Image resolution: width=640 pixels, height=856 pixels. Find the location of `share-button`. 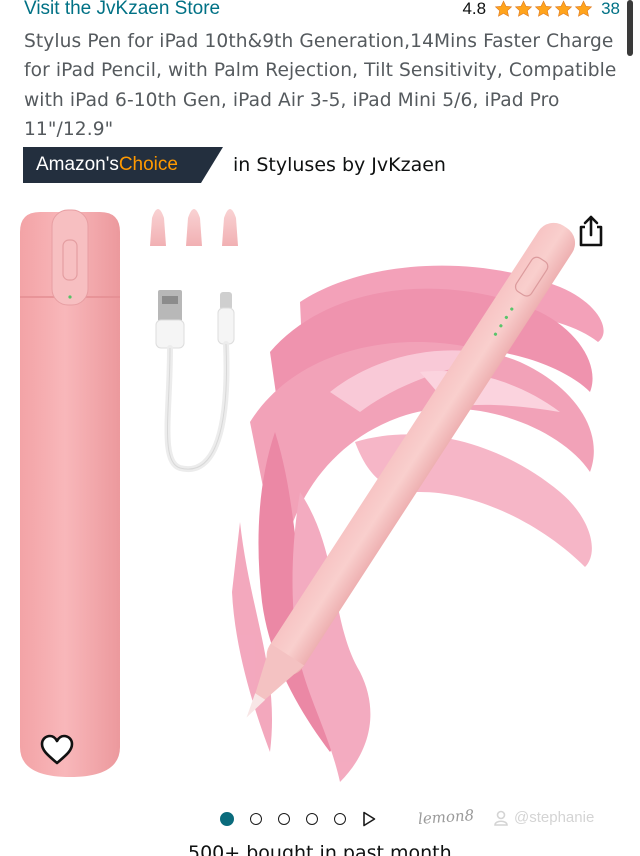

share-button is located at coordinates (591, 231).